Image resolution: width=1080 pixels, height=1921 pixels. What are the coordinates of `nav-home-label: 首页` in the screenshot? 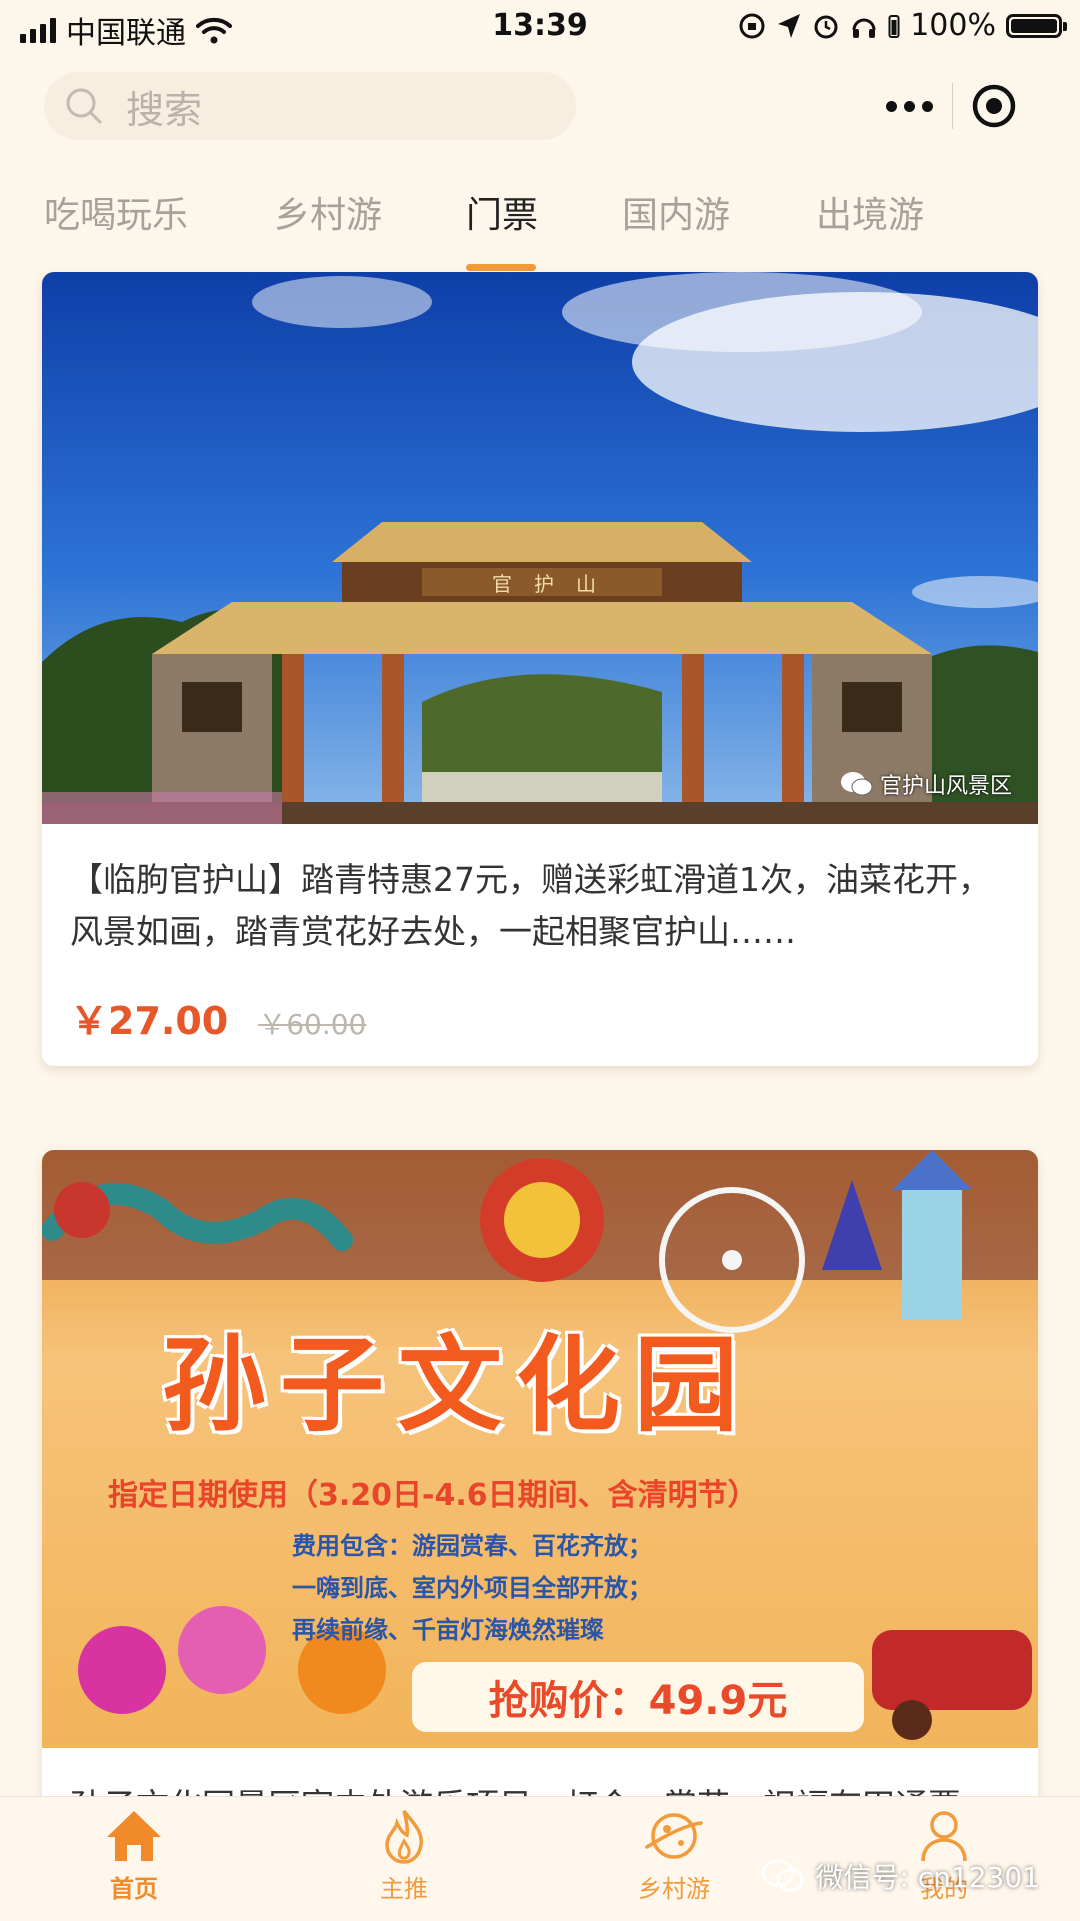 It's located at (134, 1889).